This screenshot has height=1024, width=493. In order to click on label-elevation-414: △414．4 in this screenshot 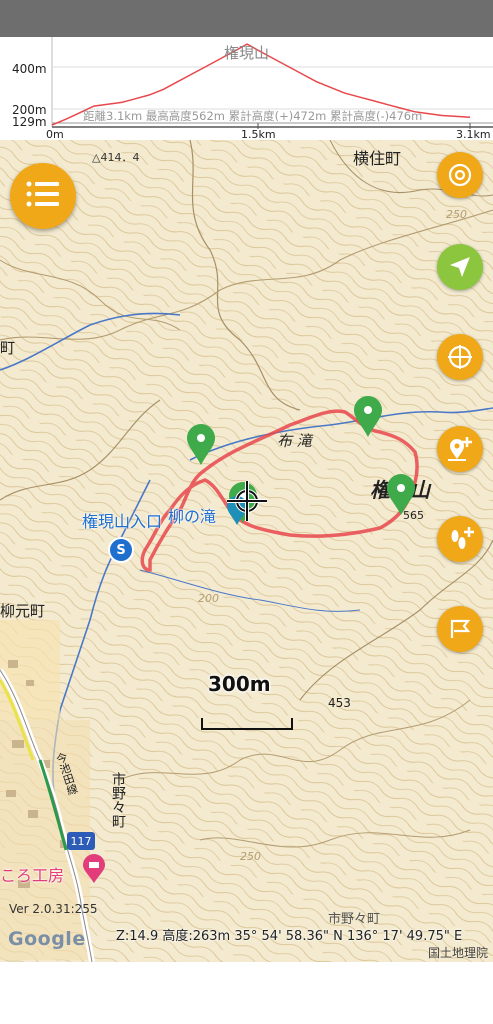, I will do `click(116, 157)`.